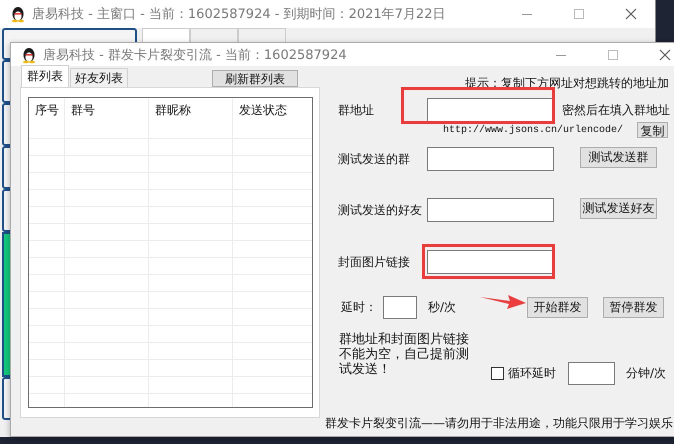 Image resolution: width=674 pixels, height=444 pixels. What do you see at coordinates (47, 110) in the screenshot?
I see `column-header: 序号` at bounding box center [47, 110].